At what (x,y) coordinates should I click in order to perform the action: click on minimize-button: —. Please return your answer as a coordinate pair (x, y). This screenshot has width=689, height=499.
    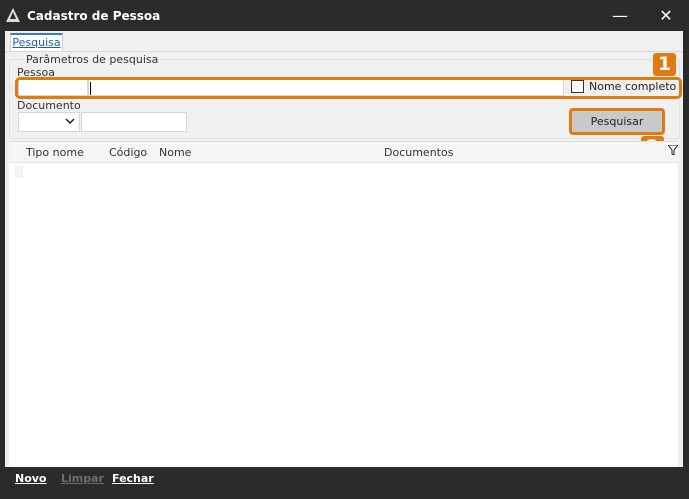
    Looking at the image, I should click on (620, 15).